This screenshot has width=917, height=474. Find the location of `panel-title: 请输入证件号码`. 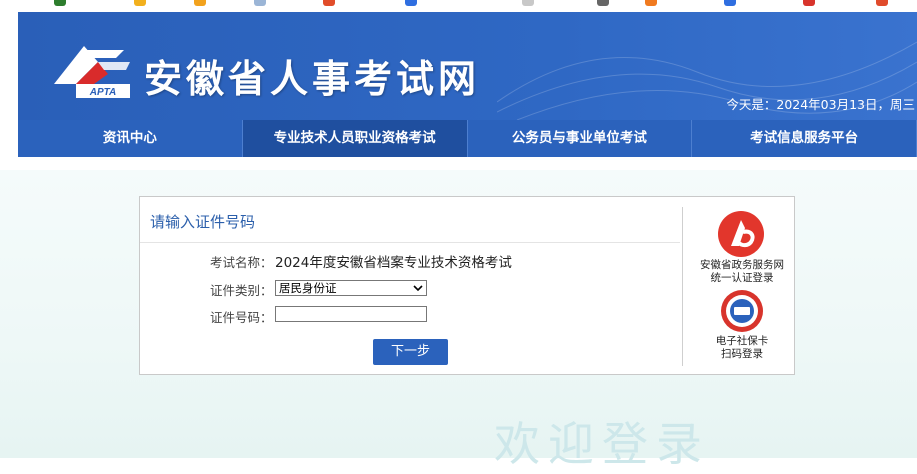

panel-title: 请输入证件号码 is located at coordinates (203, 222).